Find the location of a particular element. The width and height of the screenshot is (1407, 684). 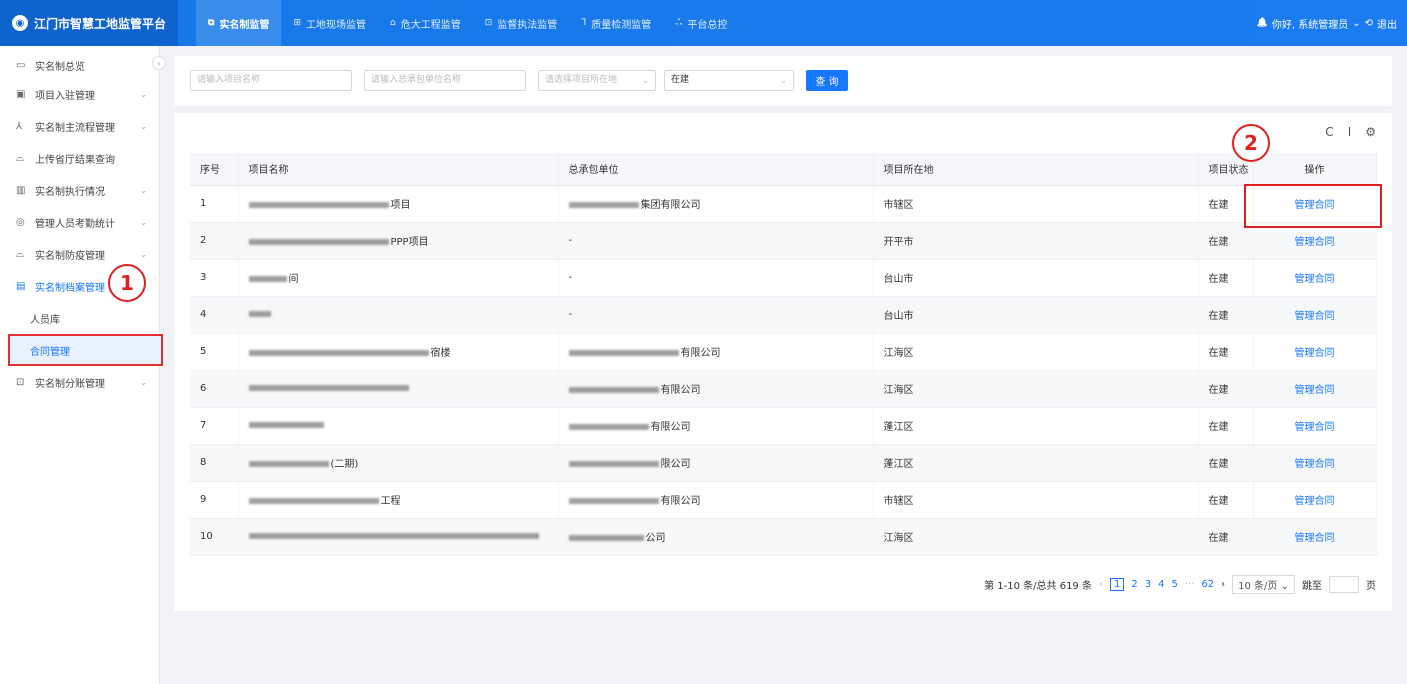

col-location: 项目所在地 is located at coordinates (1036, 169).